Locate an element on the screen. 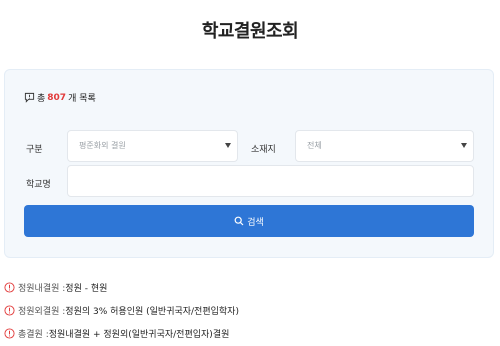 The height and width of the screenshot is (346, 500). note-description: 정원내결원 + 정원외(일반귀국자/전편입자)결원 is located at coordinates (139, 334).